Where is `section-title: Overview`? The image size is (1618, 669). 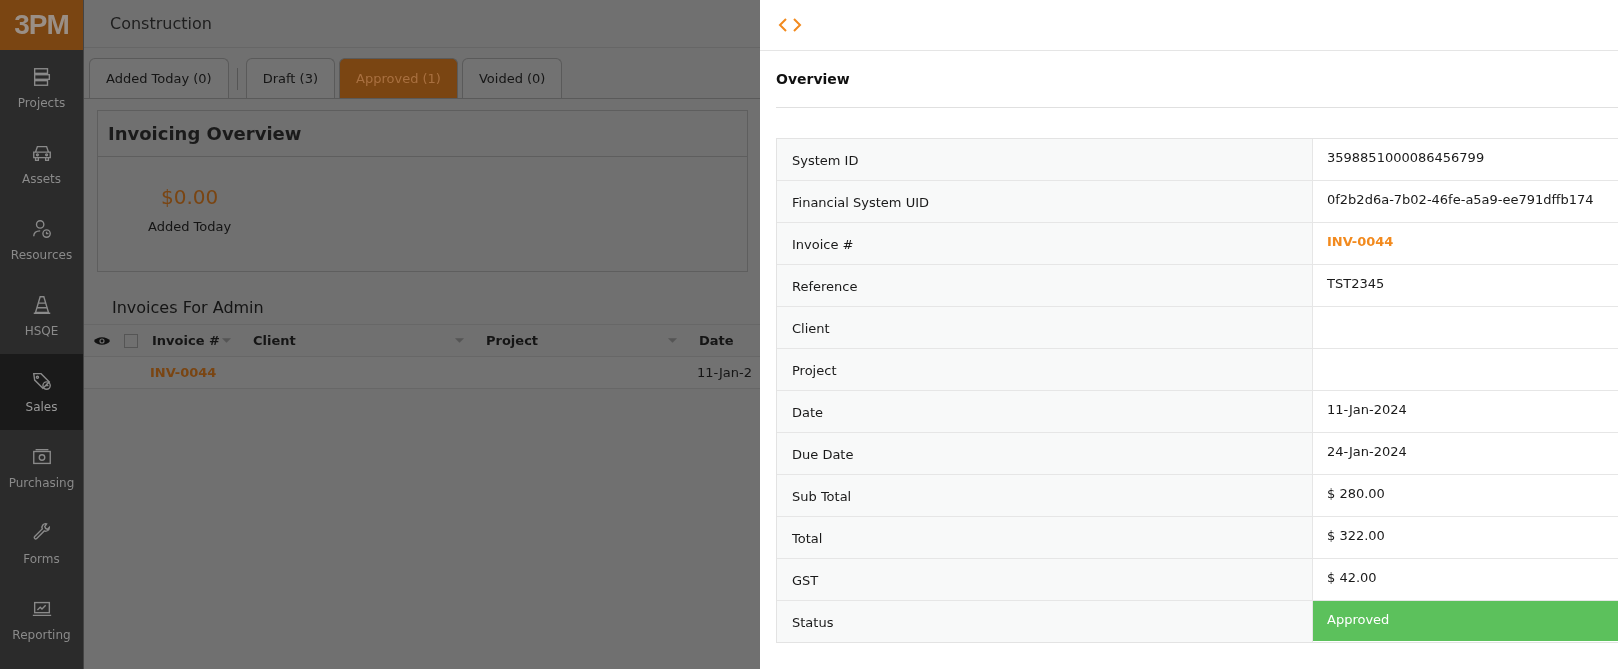 section-title: Overview is located at coordinates (1197, 79).